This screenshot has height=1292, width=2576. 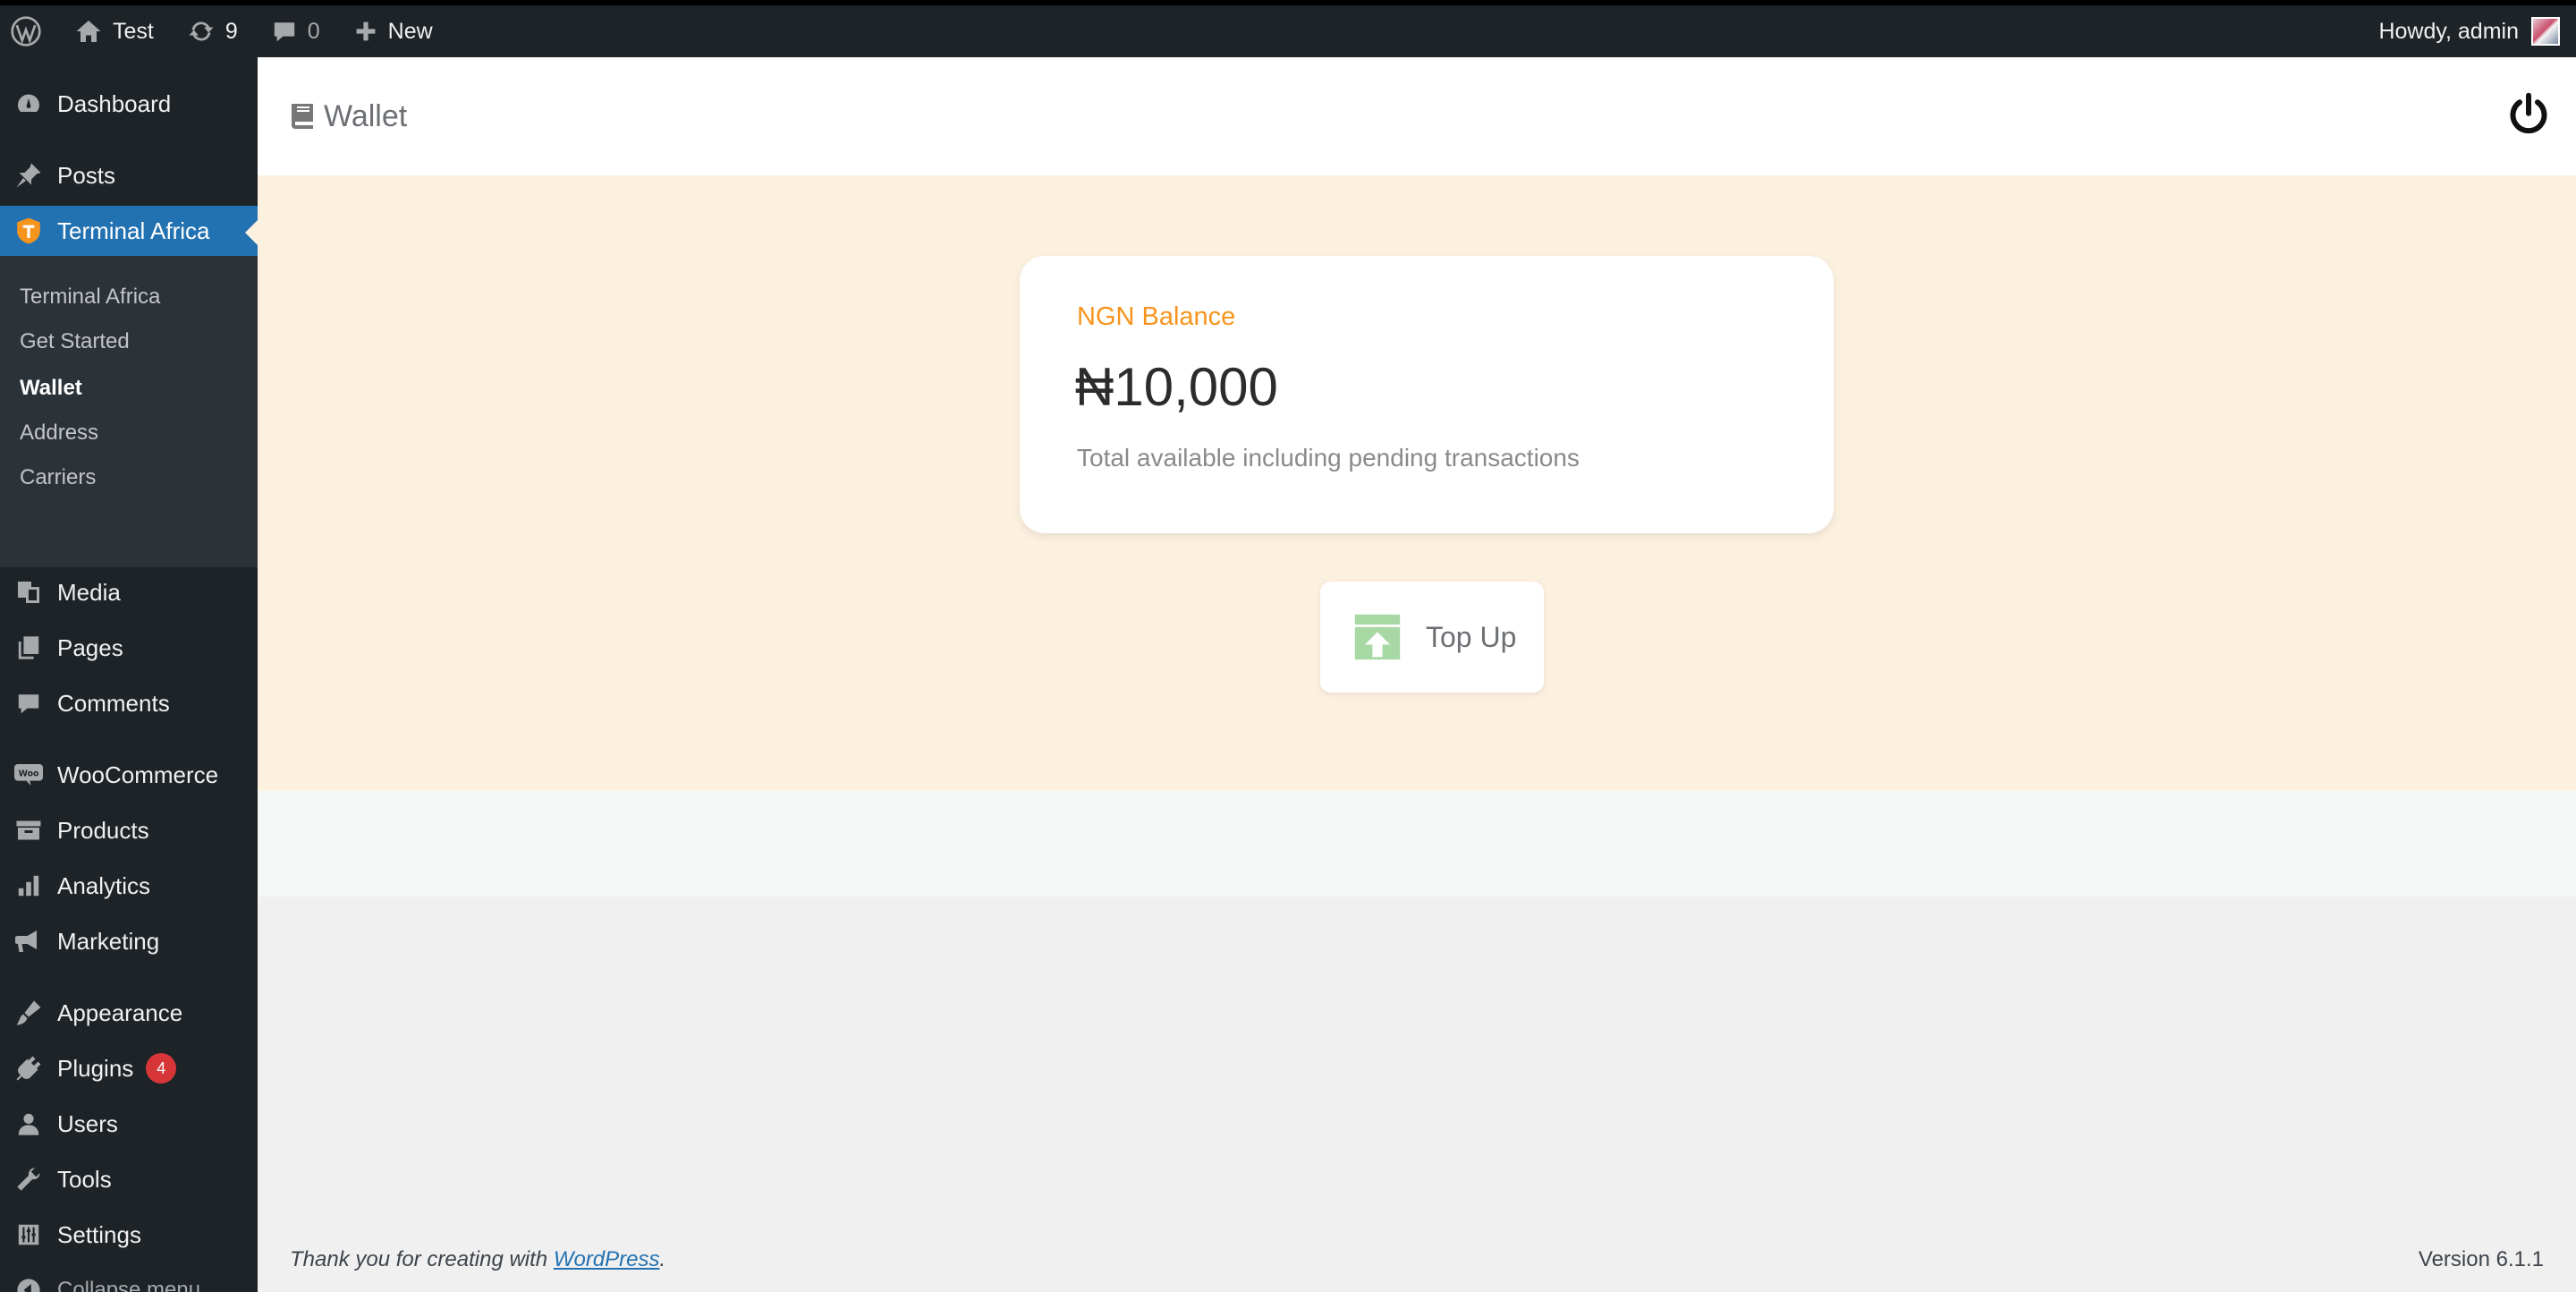 I want to click on footer-thanks-suffix: ., so click(x=662, y=1259).